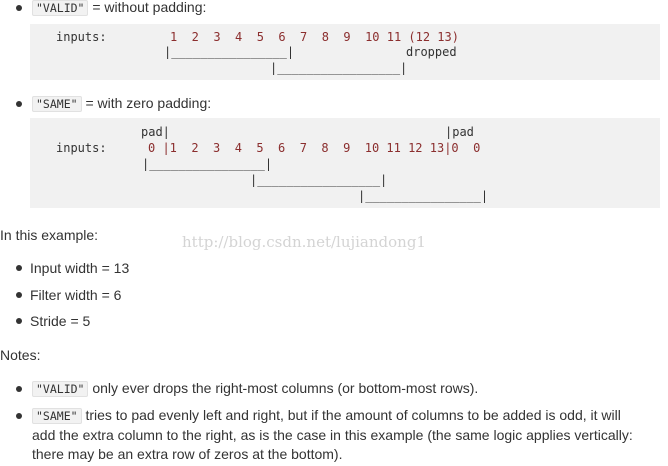 The image size is (668, 466). Describe the element at coordinates (60, 8) in the screenshot. I see `valid-code: "VALID"` at that location.